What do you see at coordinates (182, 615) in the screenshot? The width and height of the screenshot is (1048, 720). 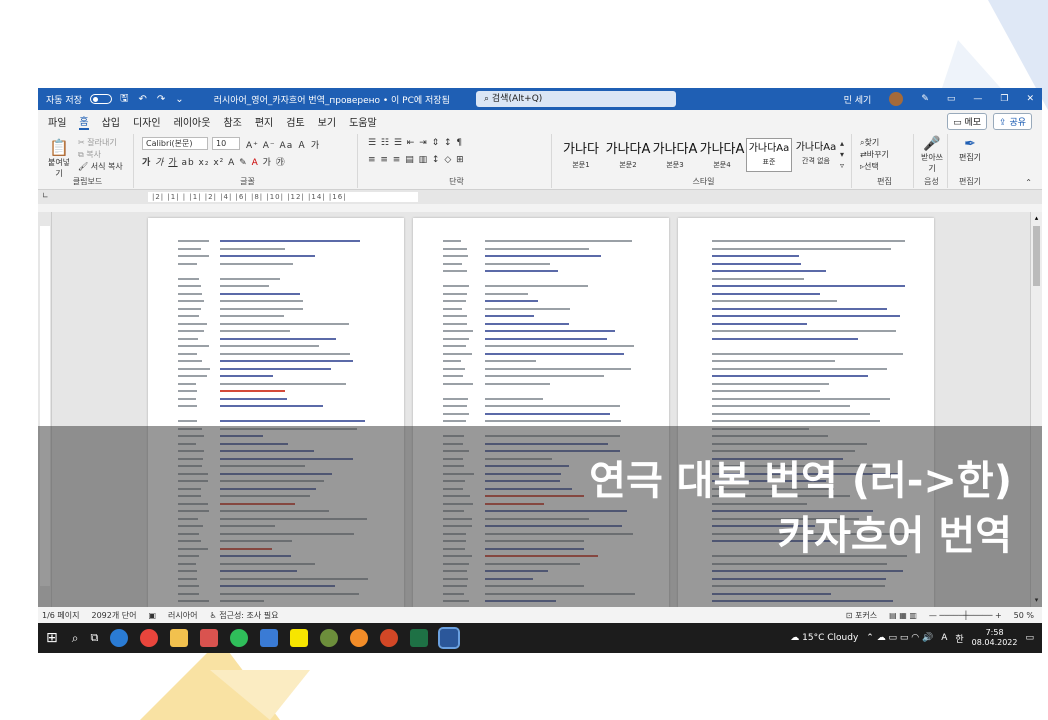 I see `language-label: 러시아어` at bounding box center [182, 615].